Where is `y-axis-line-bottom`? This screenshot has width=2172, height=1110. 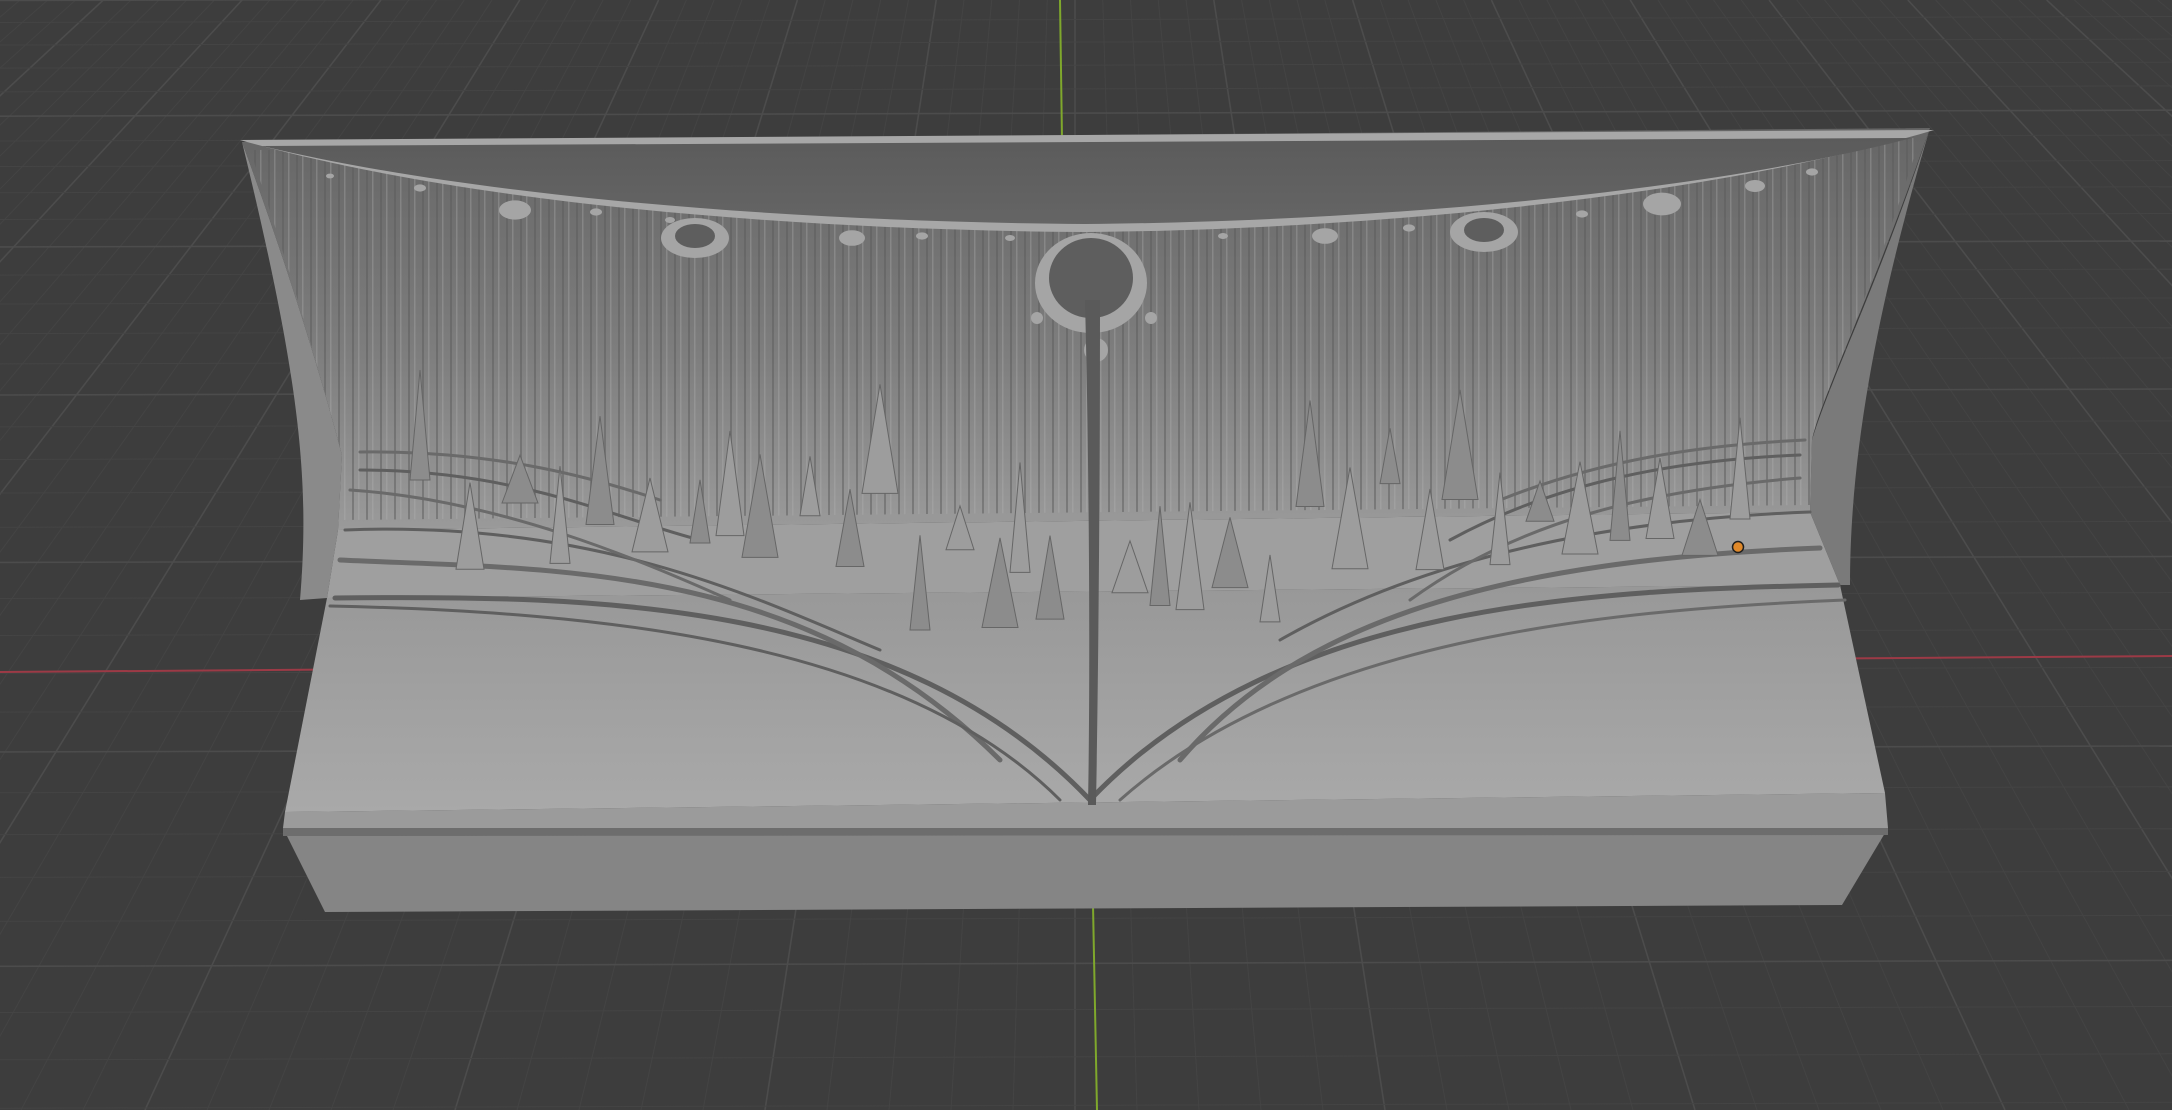
y-axis-line-bottom is located at coordinates (1095, 1007).